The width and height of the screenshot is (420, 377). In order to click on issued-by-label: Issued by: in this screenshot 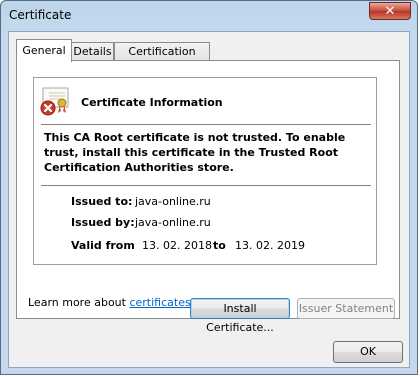, I will do `click(103, 222)`.